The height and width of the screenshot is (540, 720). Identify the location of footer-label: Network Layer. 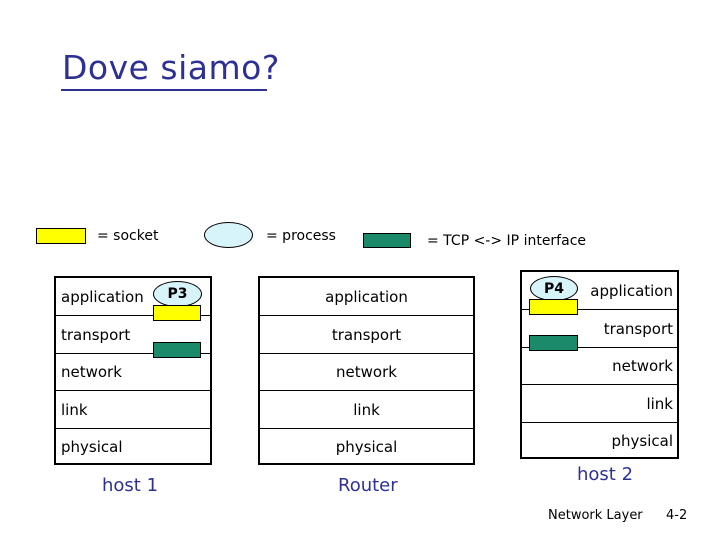
(595, 515).